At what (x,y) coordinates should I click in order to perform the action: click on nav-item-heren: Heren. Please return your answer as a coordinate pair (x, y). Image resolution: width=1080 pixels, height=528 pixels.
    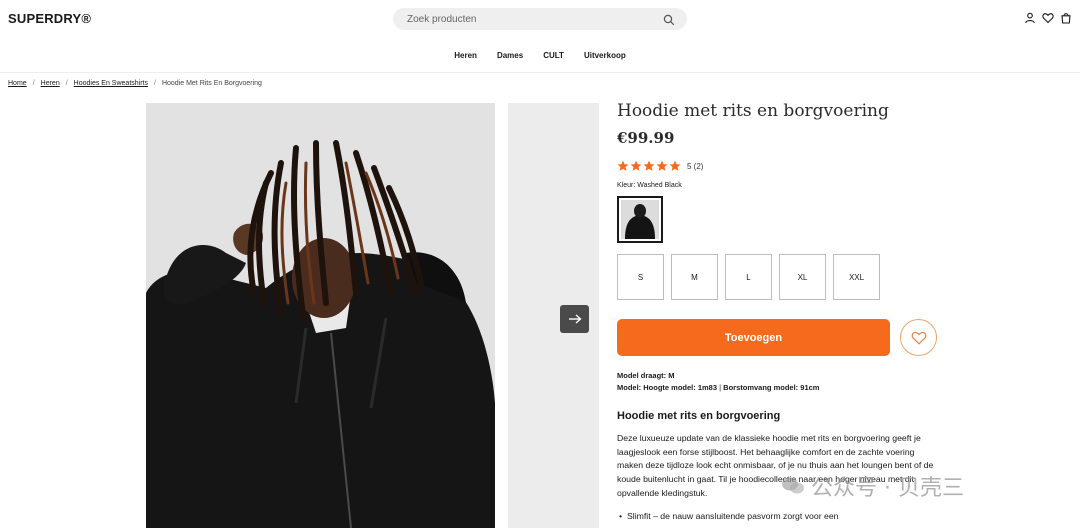
    Looking at the image, I should click on (465, 55).